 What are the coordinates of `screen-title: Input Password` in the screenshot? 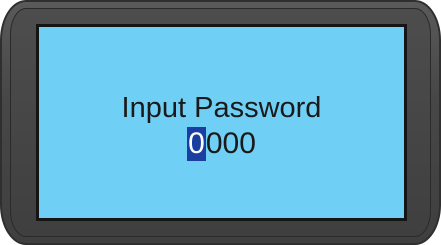 It's located at (221, 107).